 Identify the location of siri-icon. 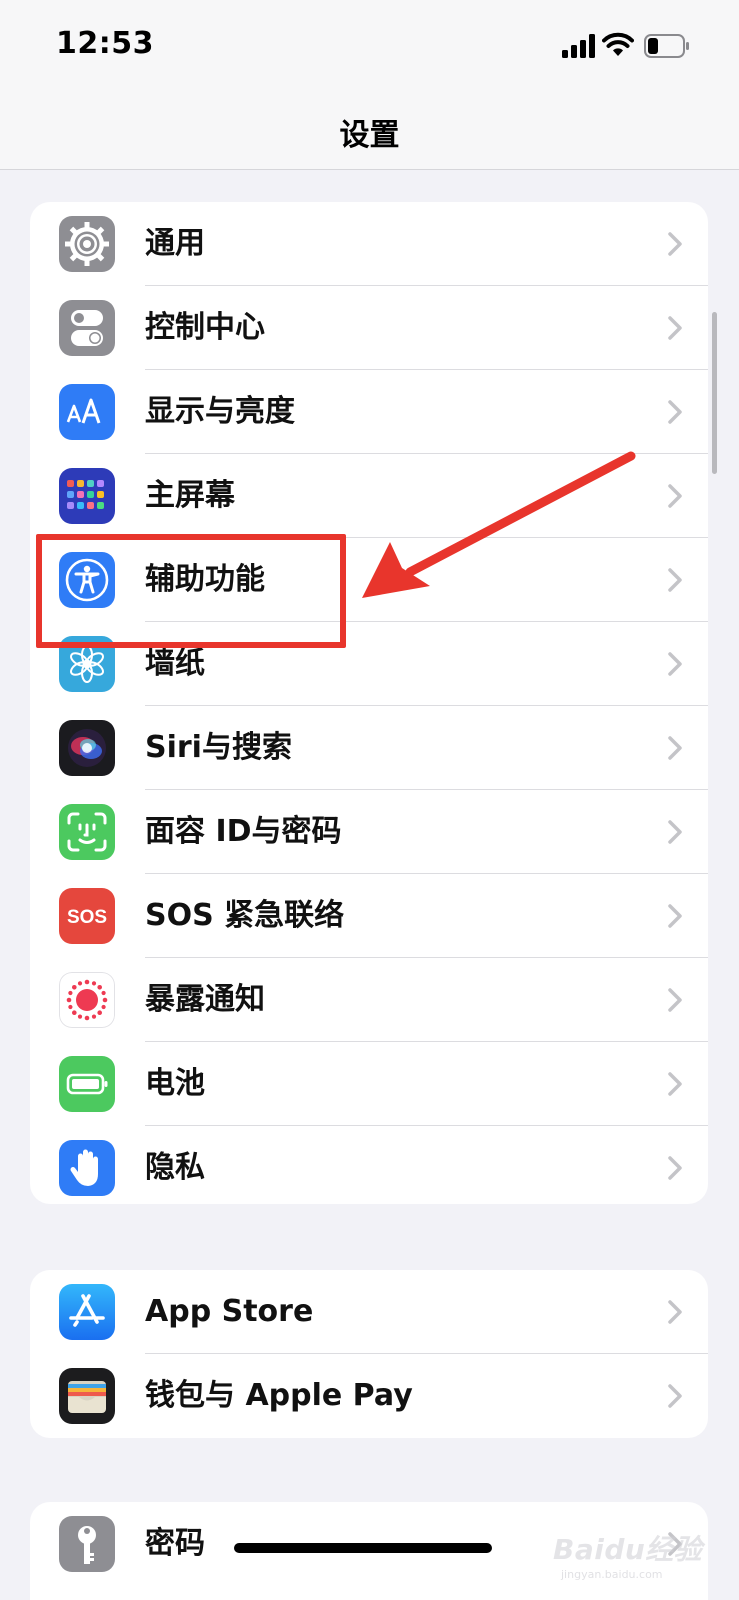
(87, 748).